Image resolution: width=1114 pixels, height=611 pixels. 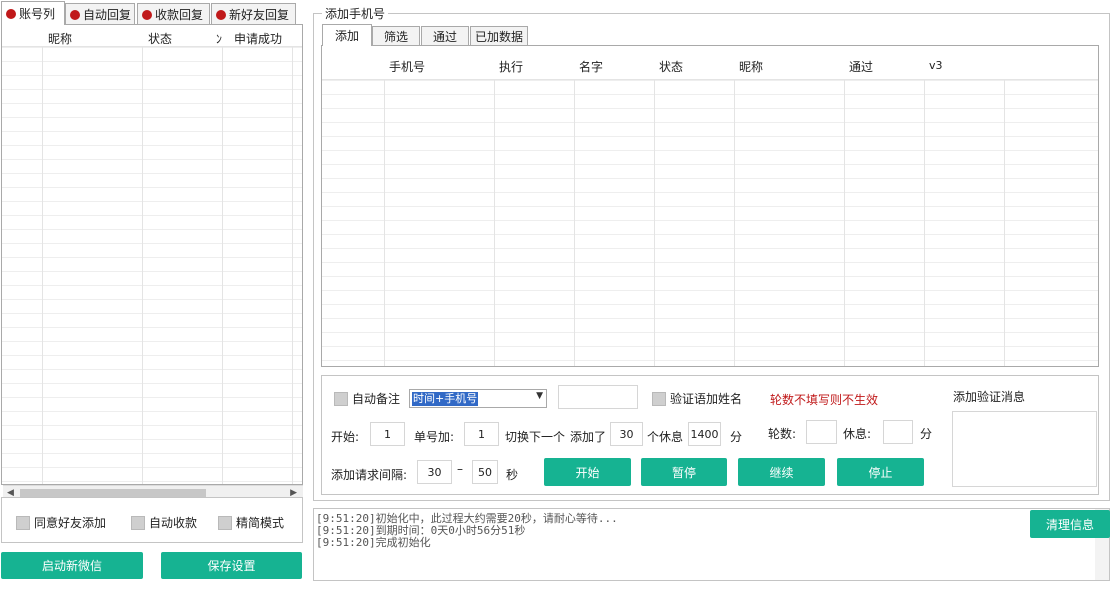 I want to click on single-add-label: 单号加:, so click(x=434, y=437).